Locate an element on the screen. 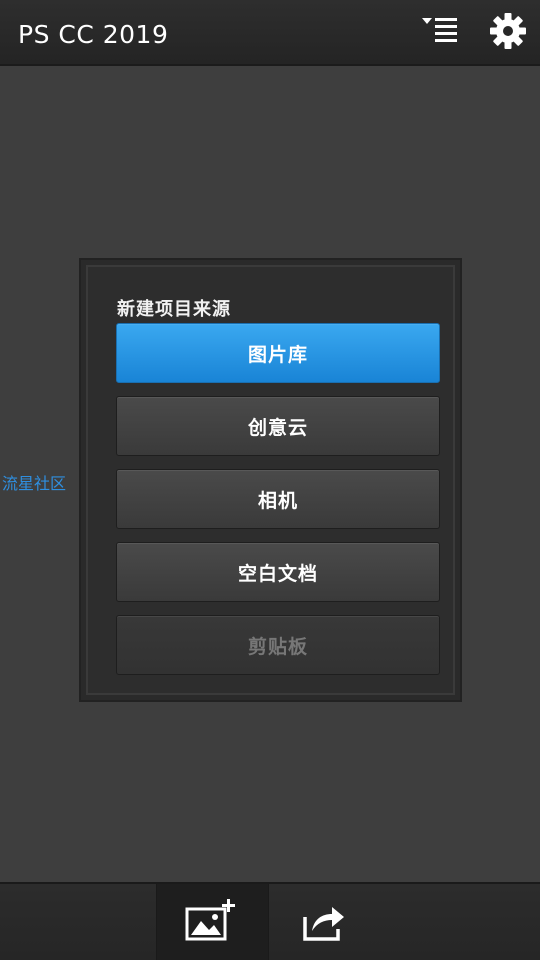 Image resolution: width=540 pixels, height=960 pixels. dialog-title: 新建项目来源 is located at coordinates (174, 309).